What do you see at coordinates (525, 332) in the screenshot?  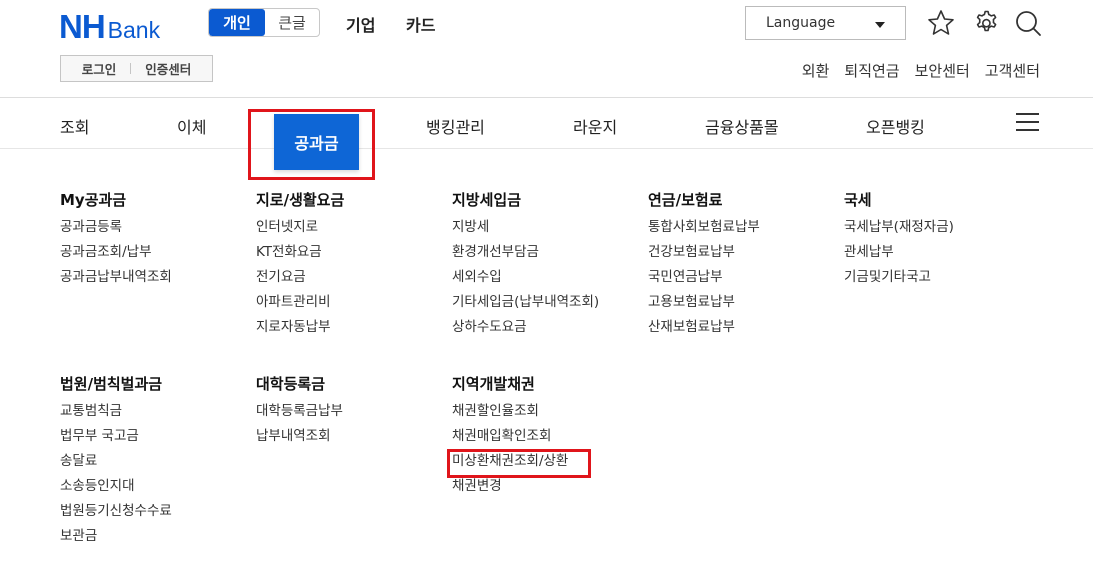 I see `menu-item: 상하수도요금` at bounding box center [525, 332].